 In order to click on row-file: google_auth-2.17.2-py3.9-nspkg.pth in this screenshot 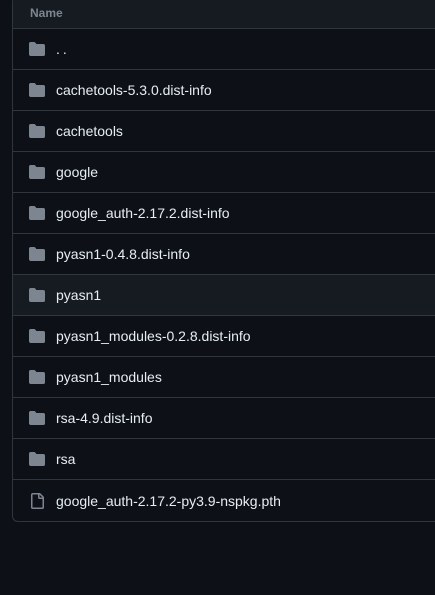, I will do `click(224, 500)`.